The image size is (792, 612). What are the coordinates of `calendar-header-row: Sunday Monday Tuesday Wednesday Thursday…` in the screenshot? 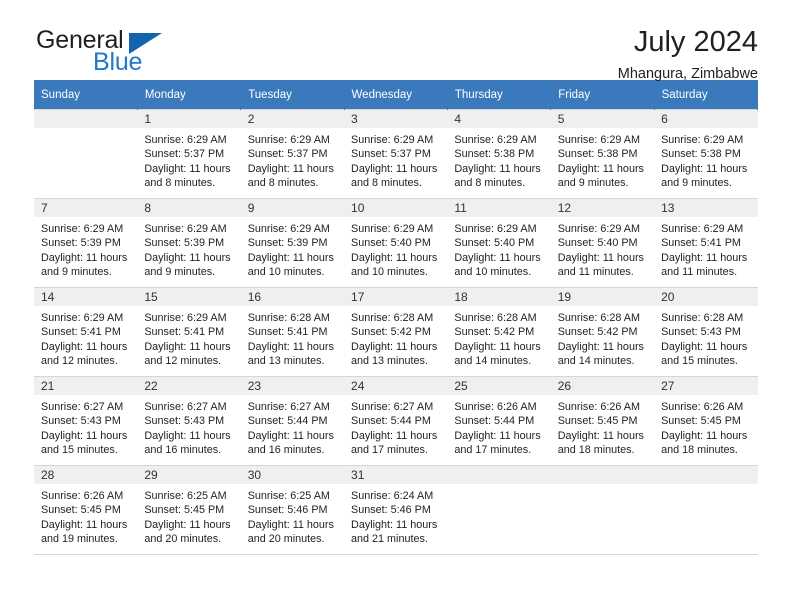 It's located at (396, 95).